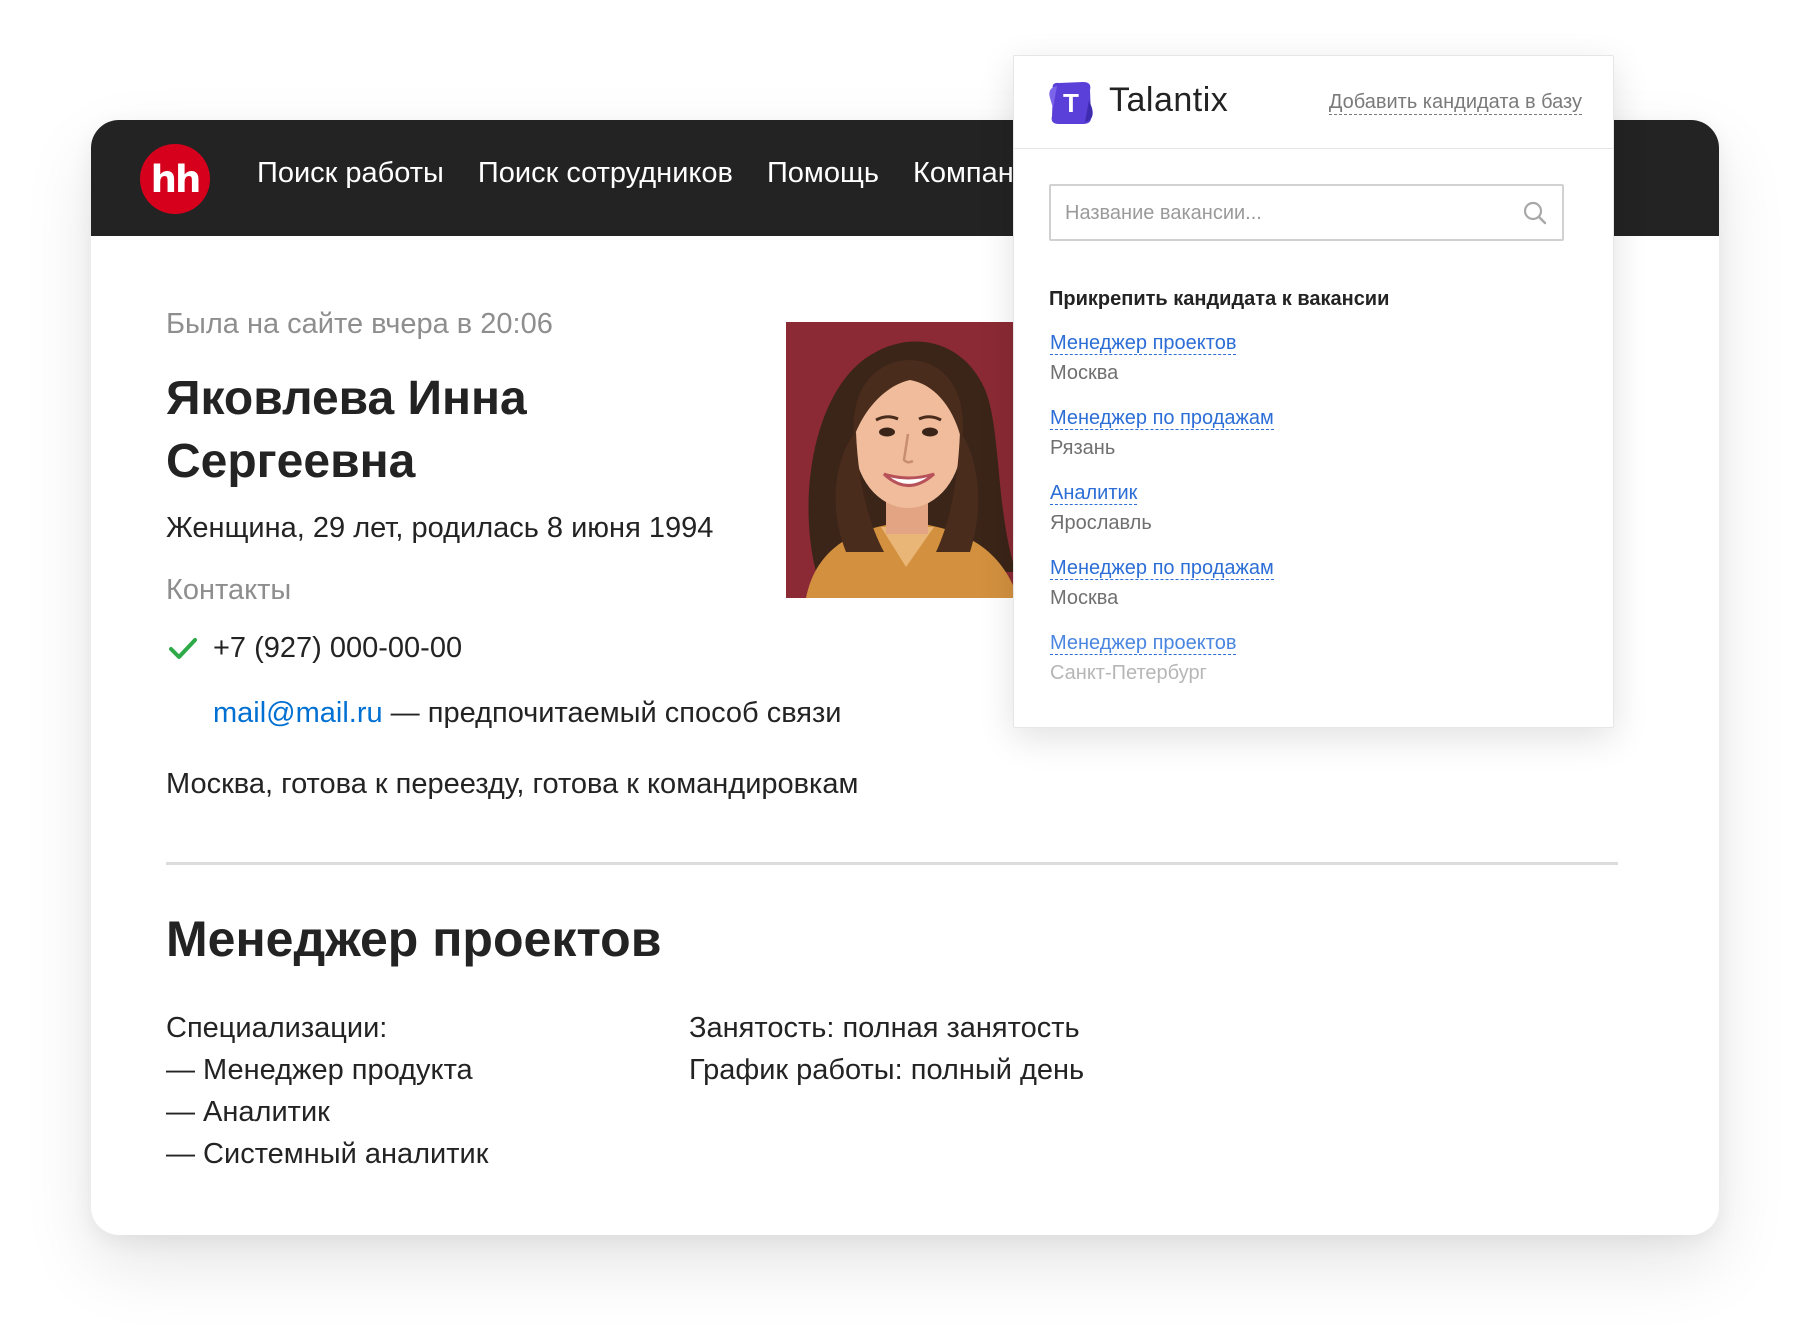 The image size is (1797, 1344). I want to click on vacancy-list-item: Менеджер по продажам Москва, so click(1162, 593).